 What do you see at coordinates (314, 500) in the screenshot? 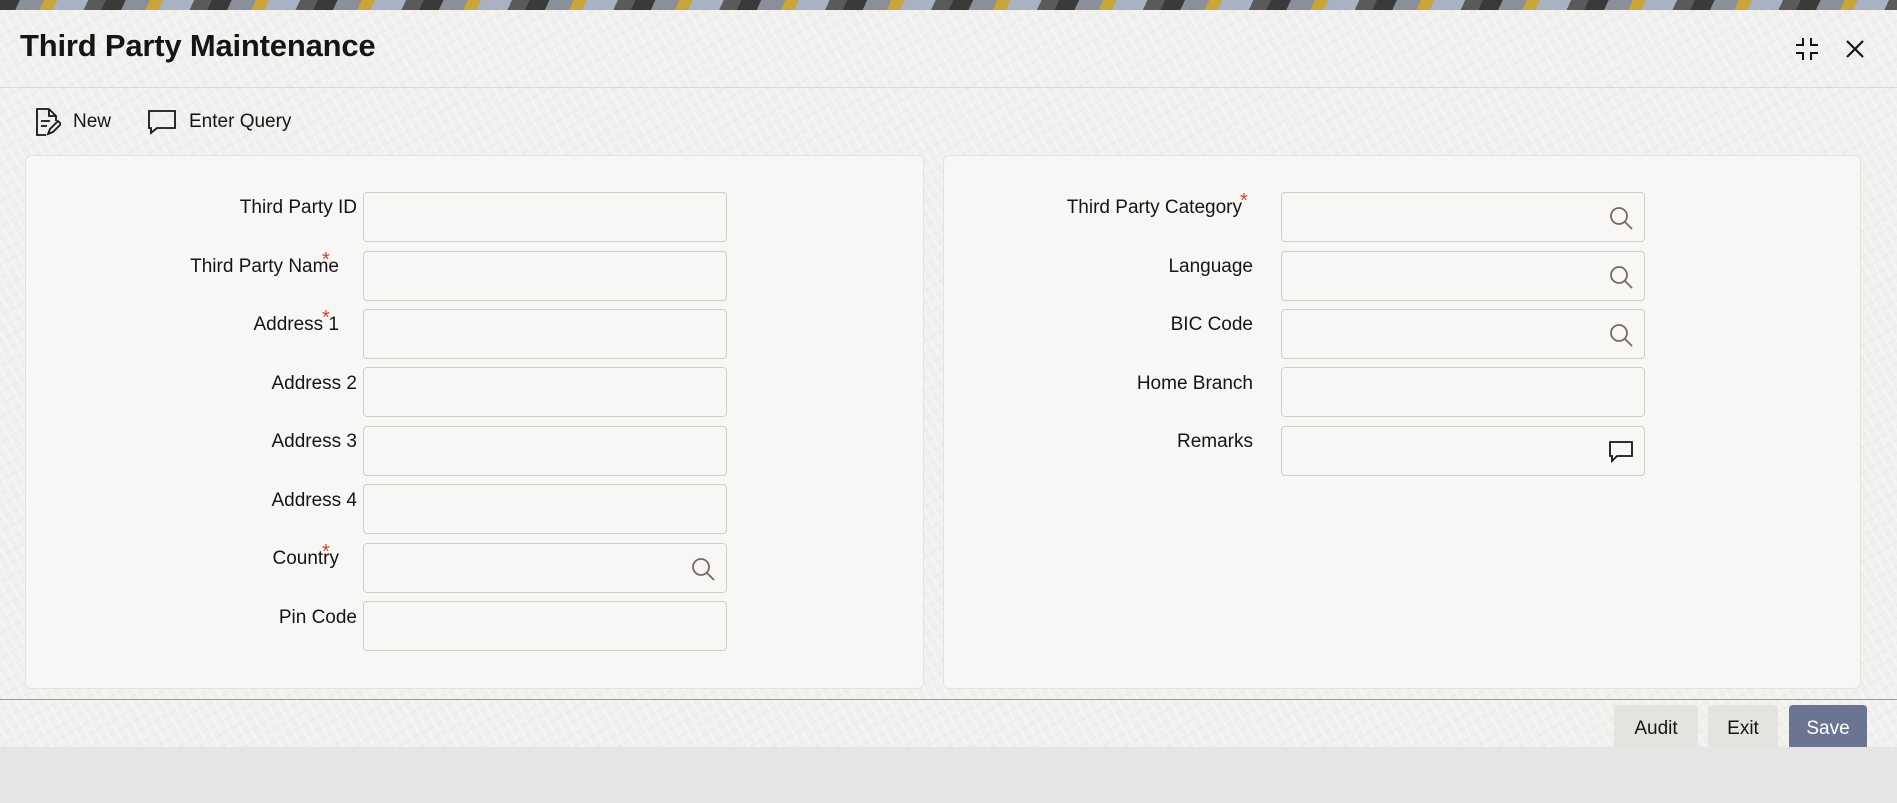
I see `address-4-label: Address 4` at bounding box center [314, 500].